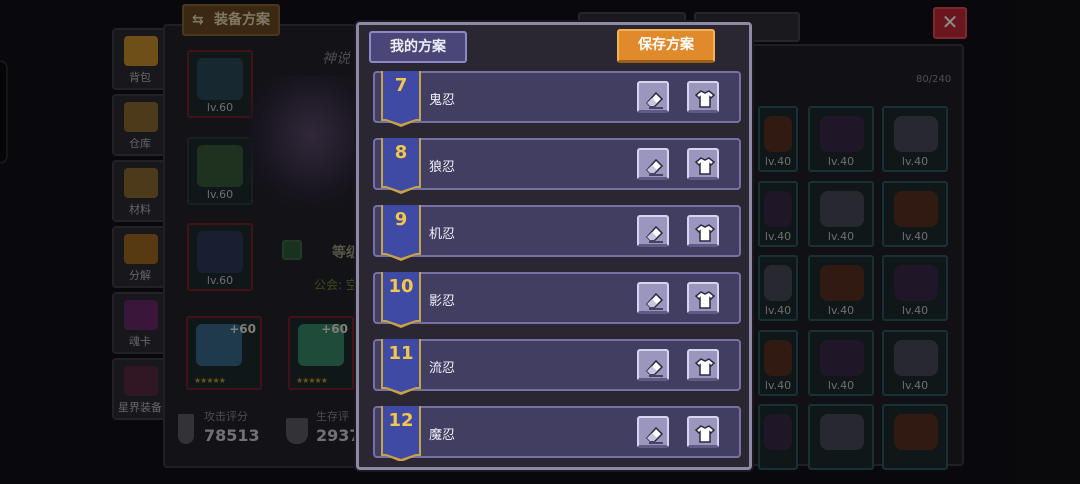 The height and width of the screenshot is (484, 1080). What do you see at coordinates (401, 420) in the screenshot?
I see `plan-number: 12` at bounding box center [401, 420].